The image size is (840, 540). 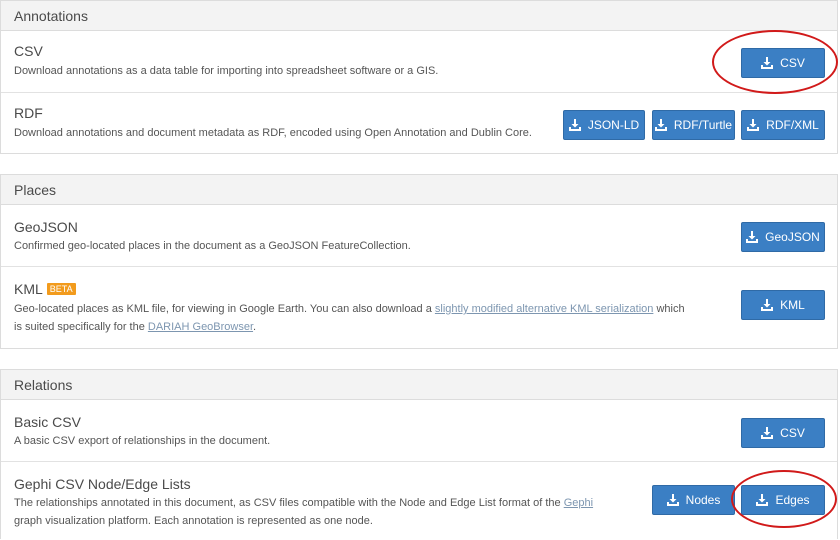 I want to click on beta-badge: BETA, so click(x=61, y=289).